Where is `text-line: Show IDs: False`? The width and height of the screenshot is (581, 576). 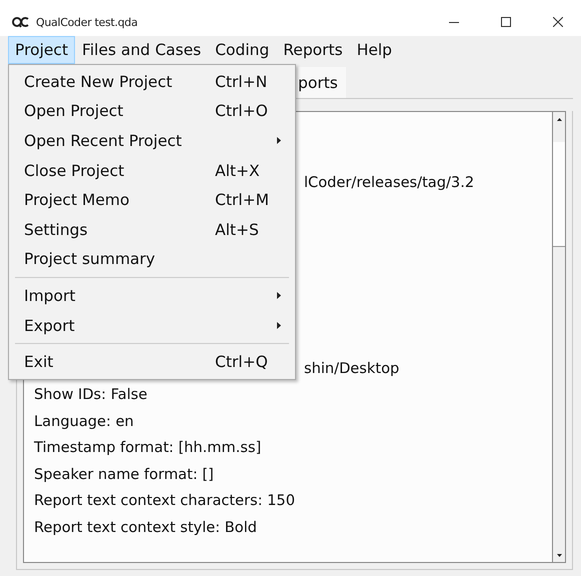 text-line: Show IDs: False is located at coordinates (91, 394).